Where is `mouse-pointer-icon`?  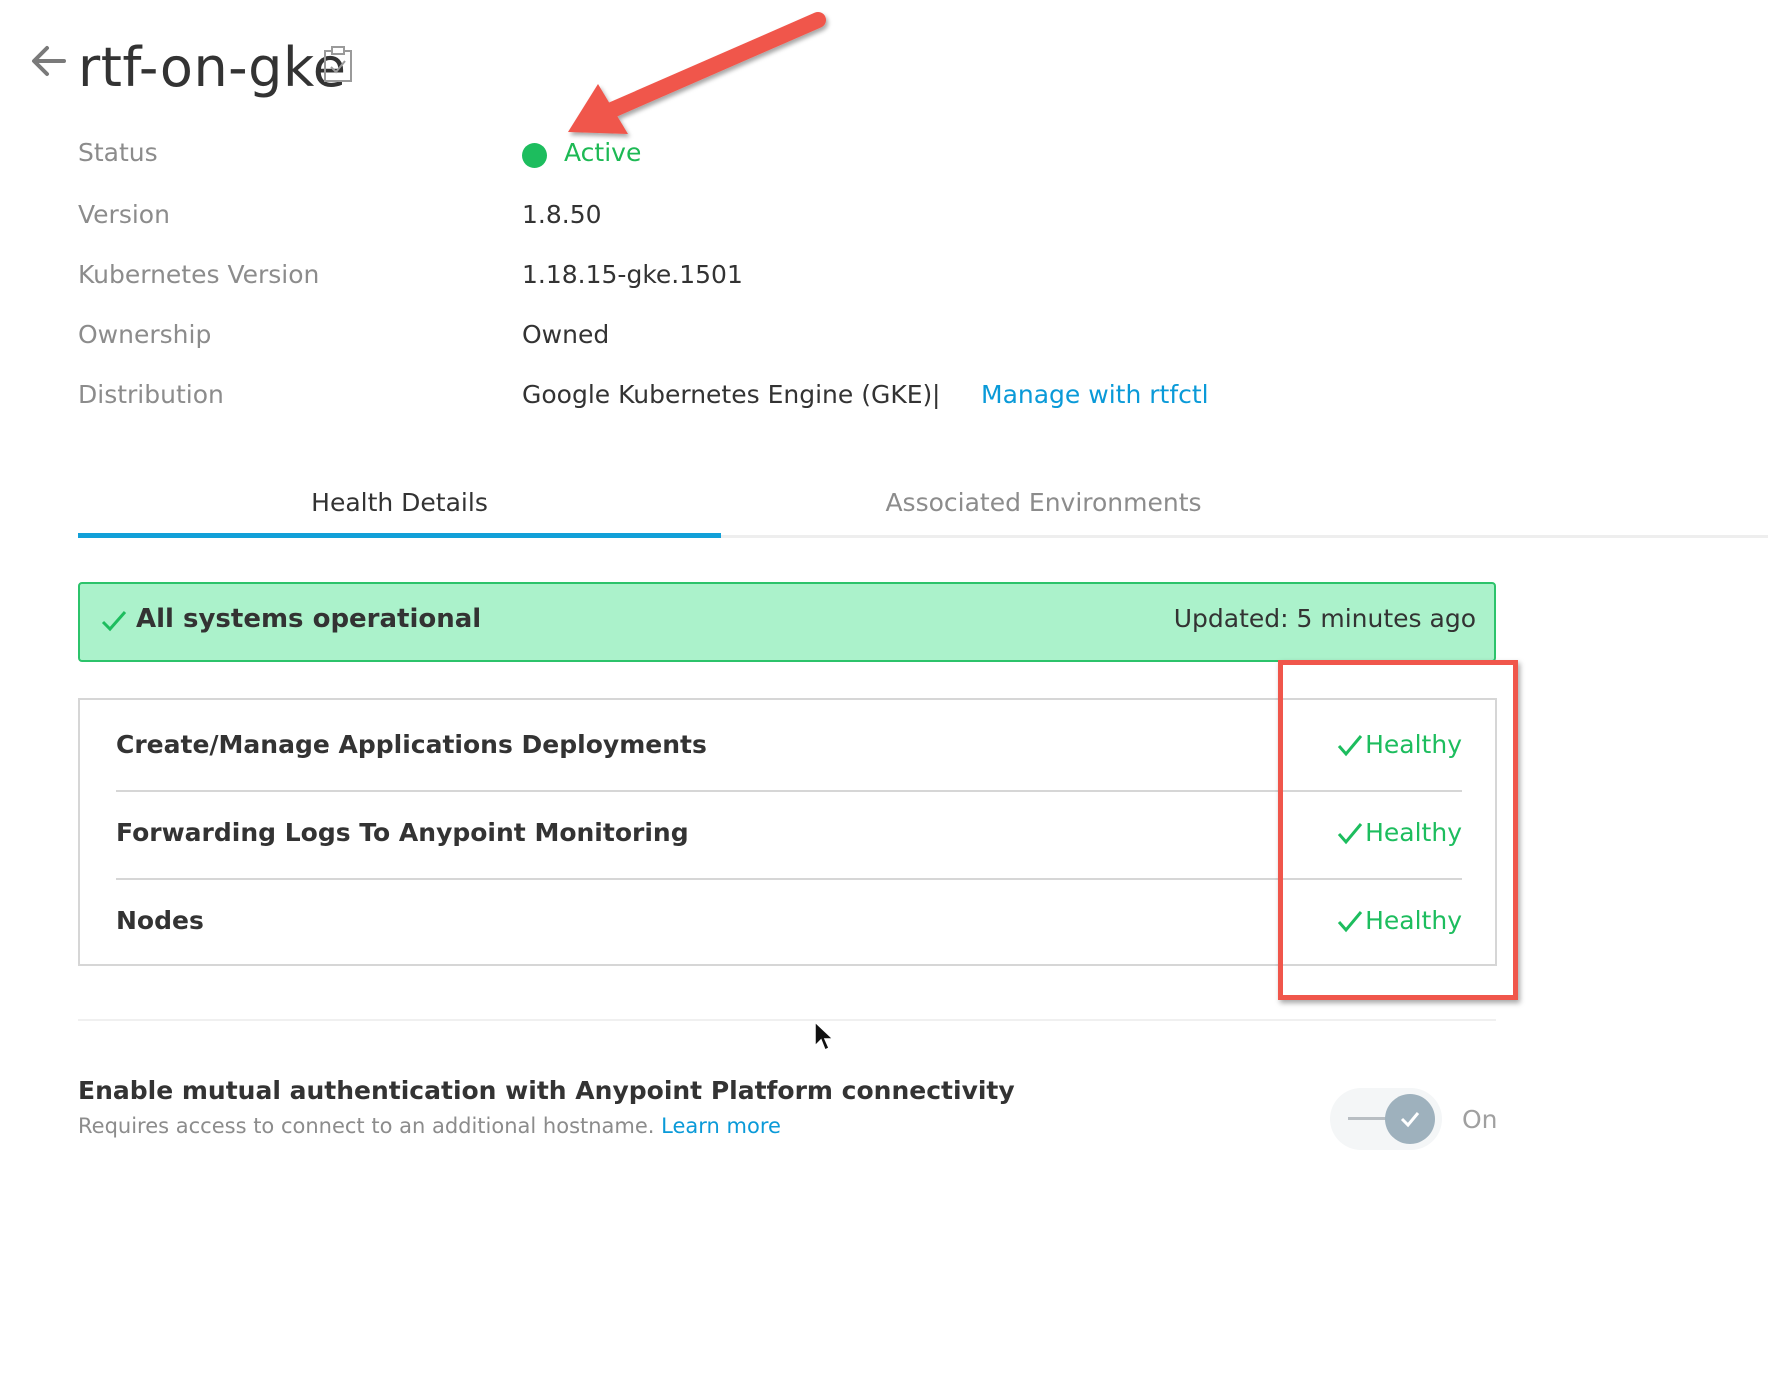
mouse-pointer-icon is located at coordinates (824, 1036).